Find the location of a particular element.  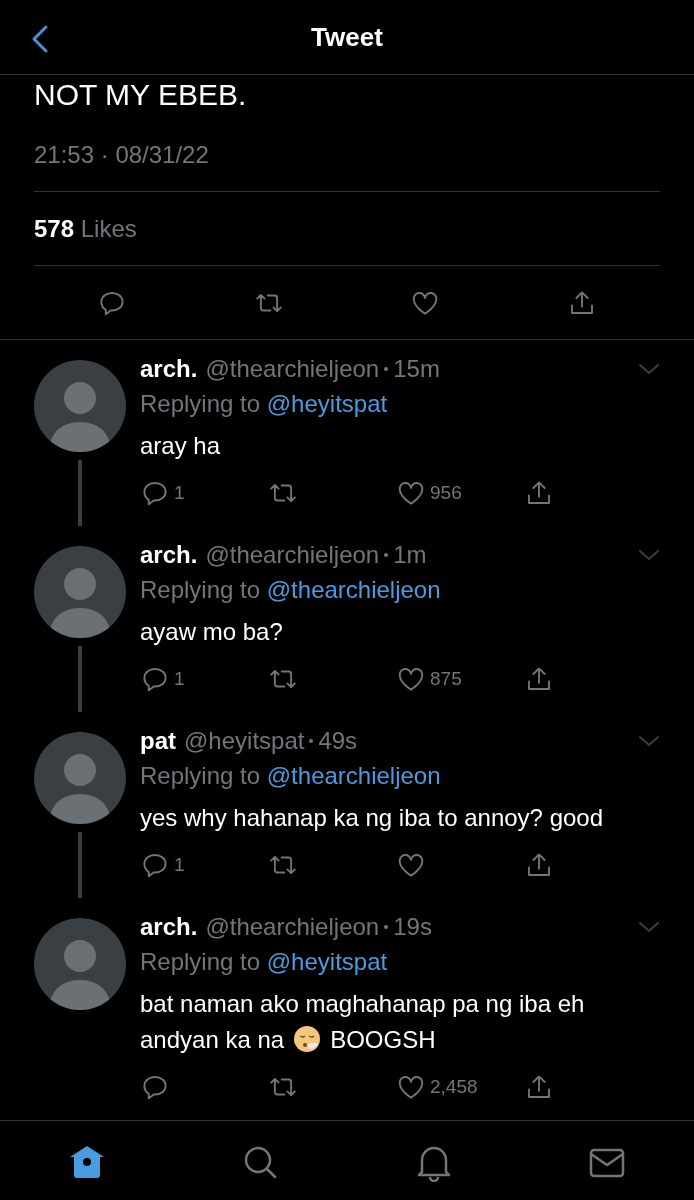

like-count: 2,458 is located at coordinates (454, 1087).